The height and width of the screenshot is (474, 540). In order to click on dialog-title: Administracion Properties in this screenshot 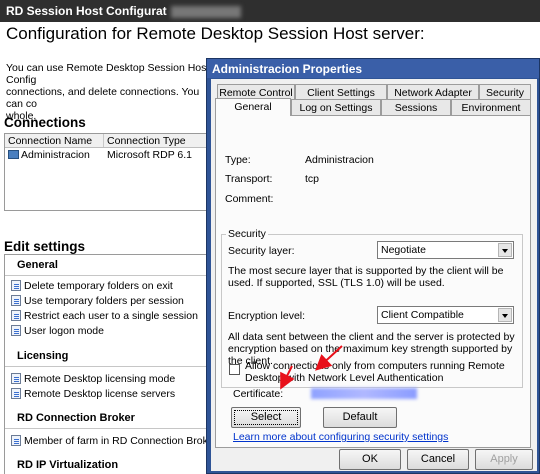, I will do `click(373, 68)`.